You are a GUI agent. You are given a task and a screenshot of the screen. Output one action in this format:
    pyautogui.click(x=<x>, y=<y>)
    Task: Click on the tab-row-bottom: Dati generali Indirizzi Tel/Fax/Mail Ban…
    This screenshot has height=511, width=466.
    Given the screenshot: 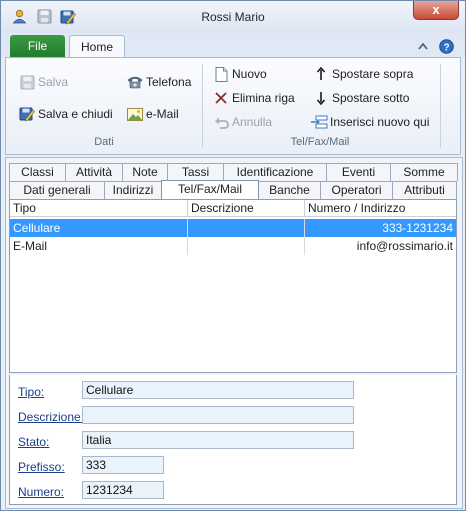 What is the action you would take?
    pyautogui.click(x=233, y=190)
    